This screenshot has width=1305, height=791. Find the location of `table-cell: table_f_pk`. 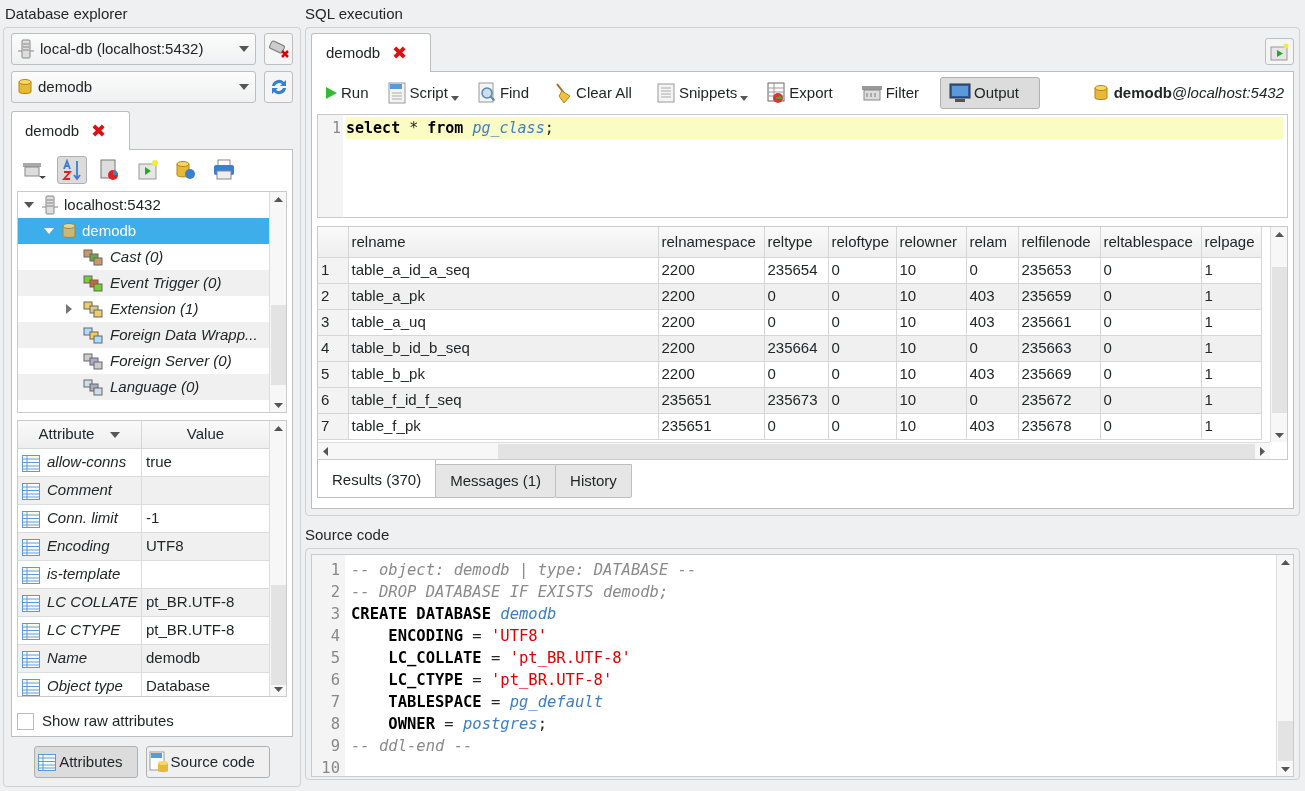

table-cell: table_f_pk is located at coordinates (503, 426).